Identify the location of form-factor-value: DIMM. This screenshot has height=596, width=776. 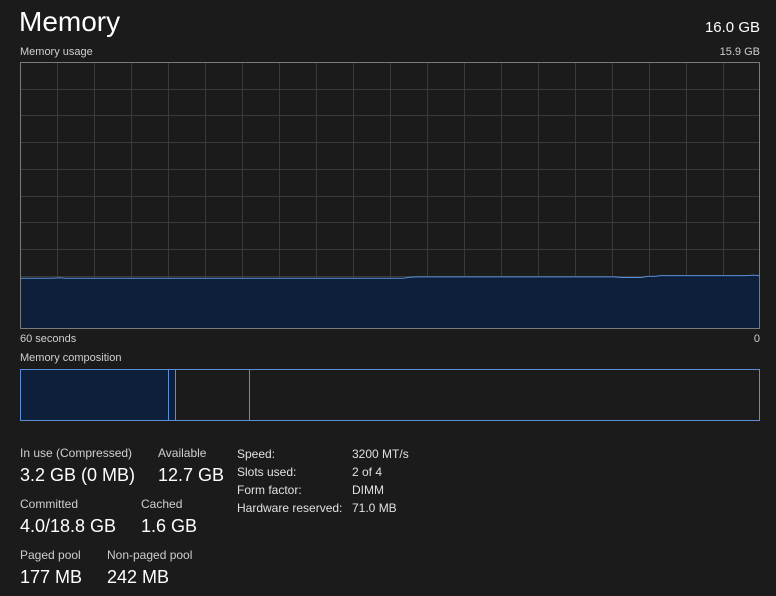
(368, 490).